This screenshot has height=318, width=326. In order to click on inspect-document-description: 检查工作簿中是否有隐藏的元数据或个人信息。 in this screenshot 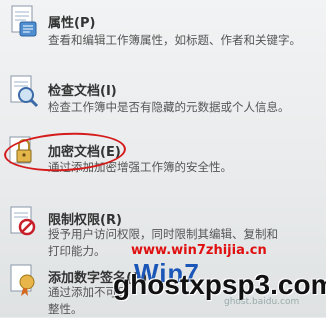, I will do `click(169, 107)`.